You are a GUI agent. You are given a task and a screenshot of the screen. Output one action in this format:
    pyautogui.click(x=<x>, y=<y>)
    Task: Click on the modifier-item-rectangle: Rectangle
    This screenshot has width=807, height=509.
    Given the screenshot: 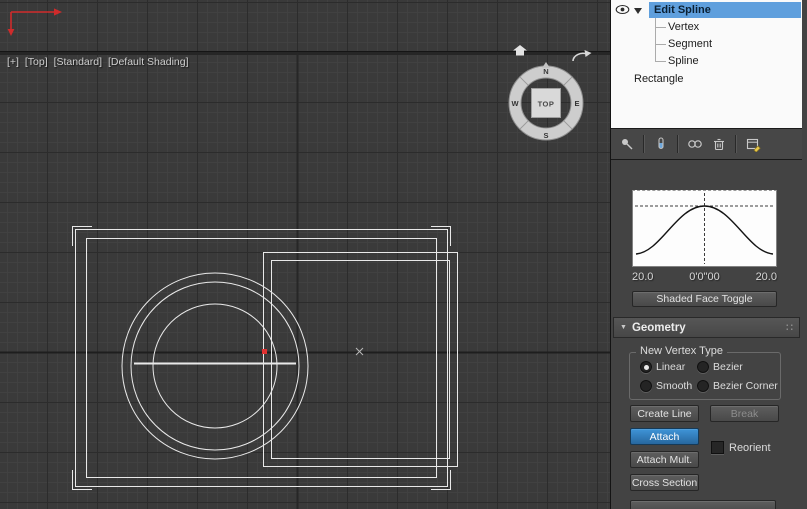 What is the action you would take?
    pyautogui.click(x=659, y=79)
    